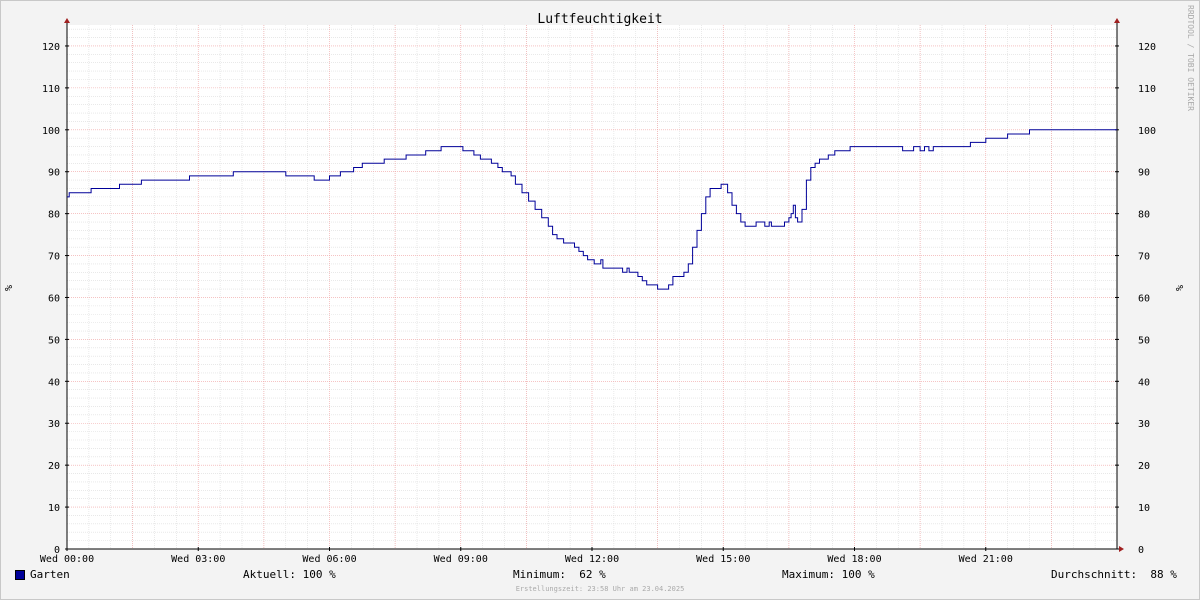 This screenshot has height=600, width=1200. What do you see at coordinates (1117, 20) in the screenshot?
I see `y-axis-right-arrow-icon` at bounding box center [1117, 20].